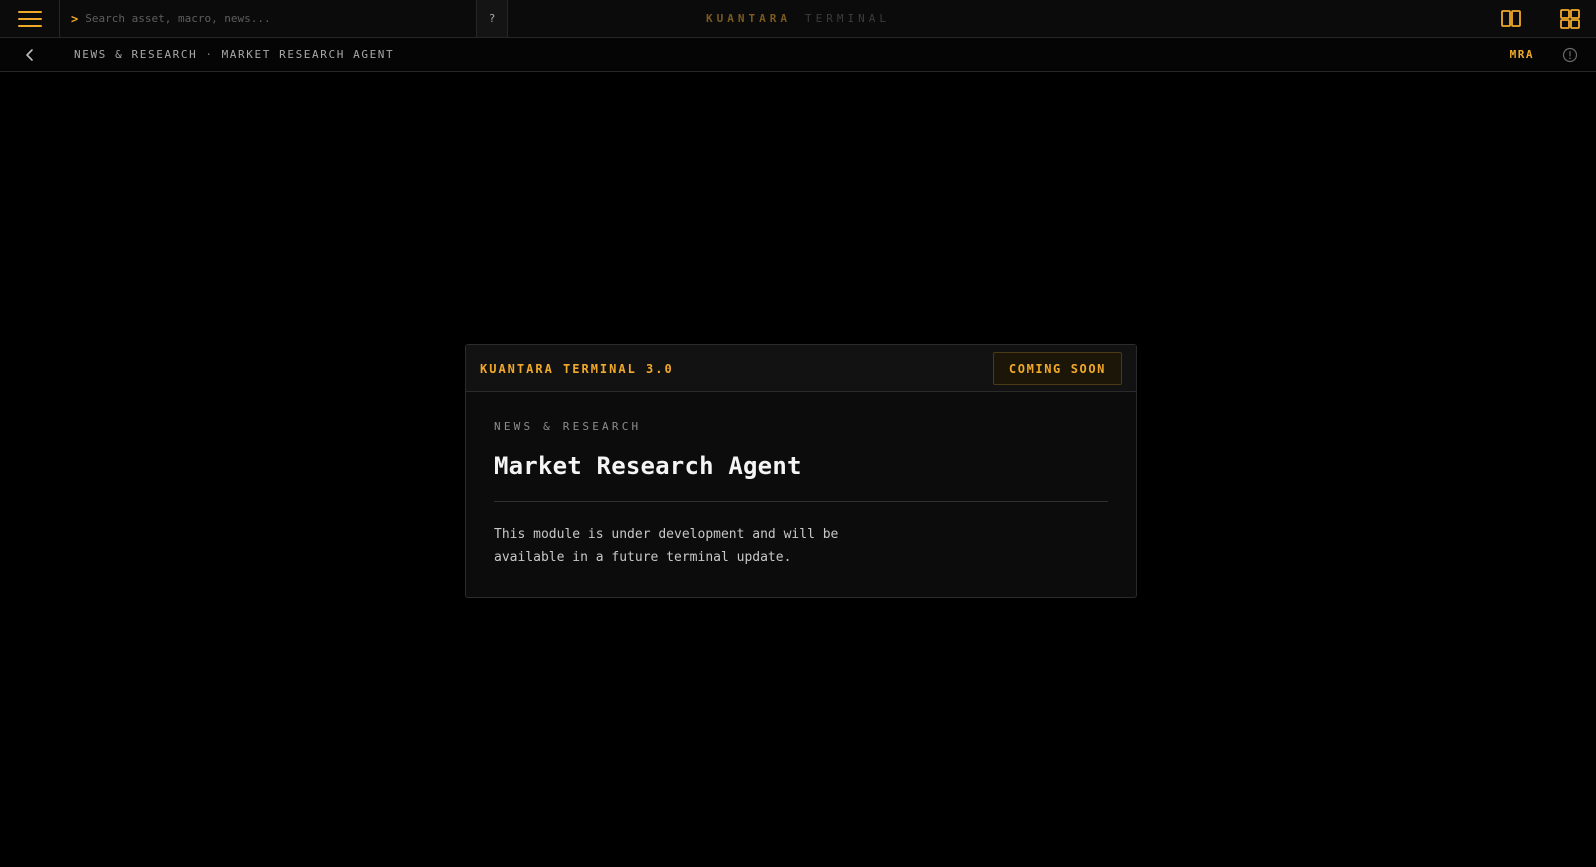 Image resolution: width=1596 pixels, height=867 pixels. What do you see at coordinates (801, 501) in the screenshot?
I see `divider` at bounding box center [801, 501].